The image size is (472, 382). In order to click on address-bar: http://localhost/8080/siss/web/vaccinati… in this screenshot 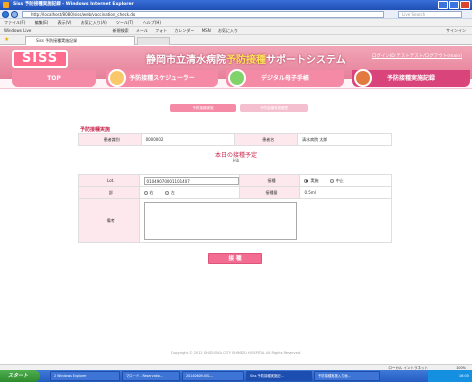, I will do `click(203, 14)`.